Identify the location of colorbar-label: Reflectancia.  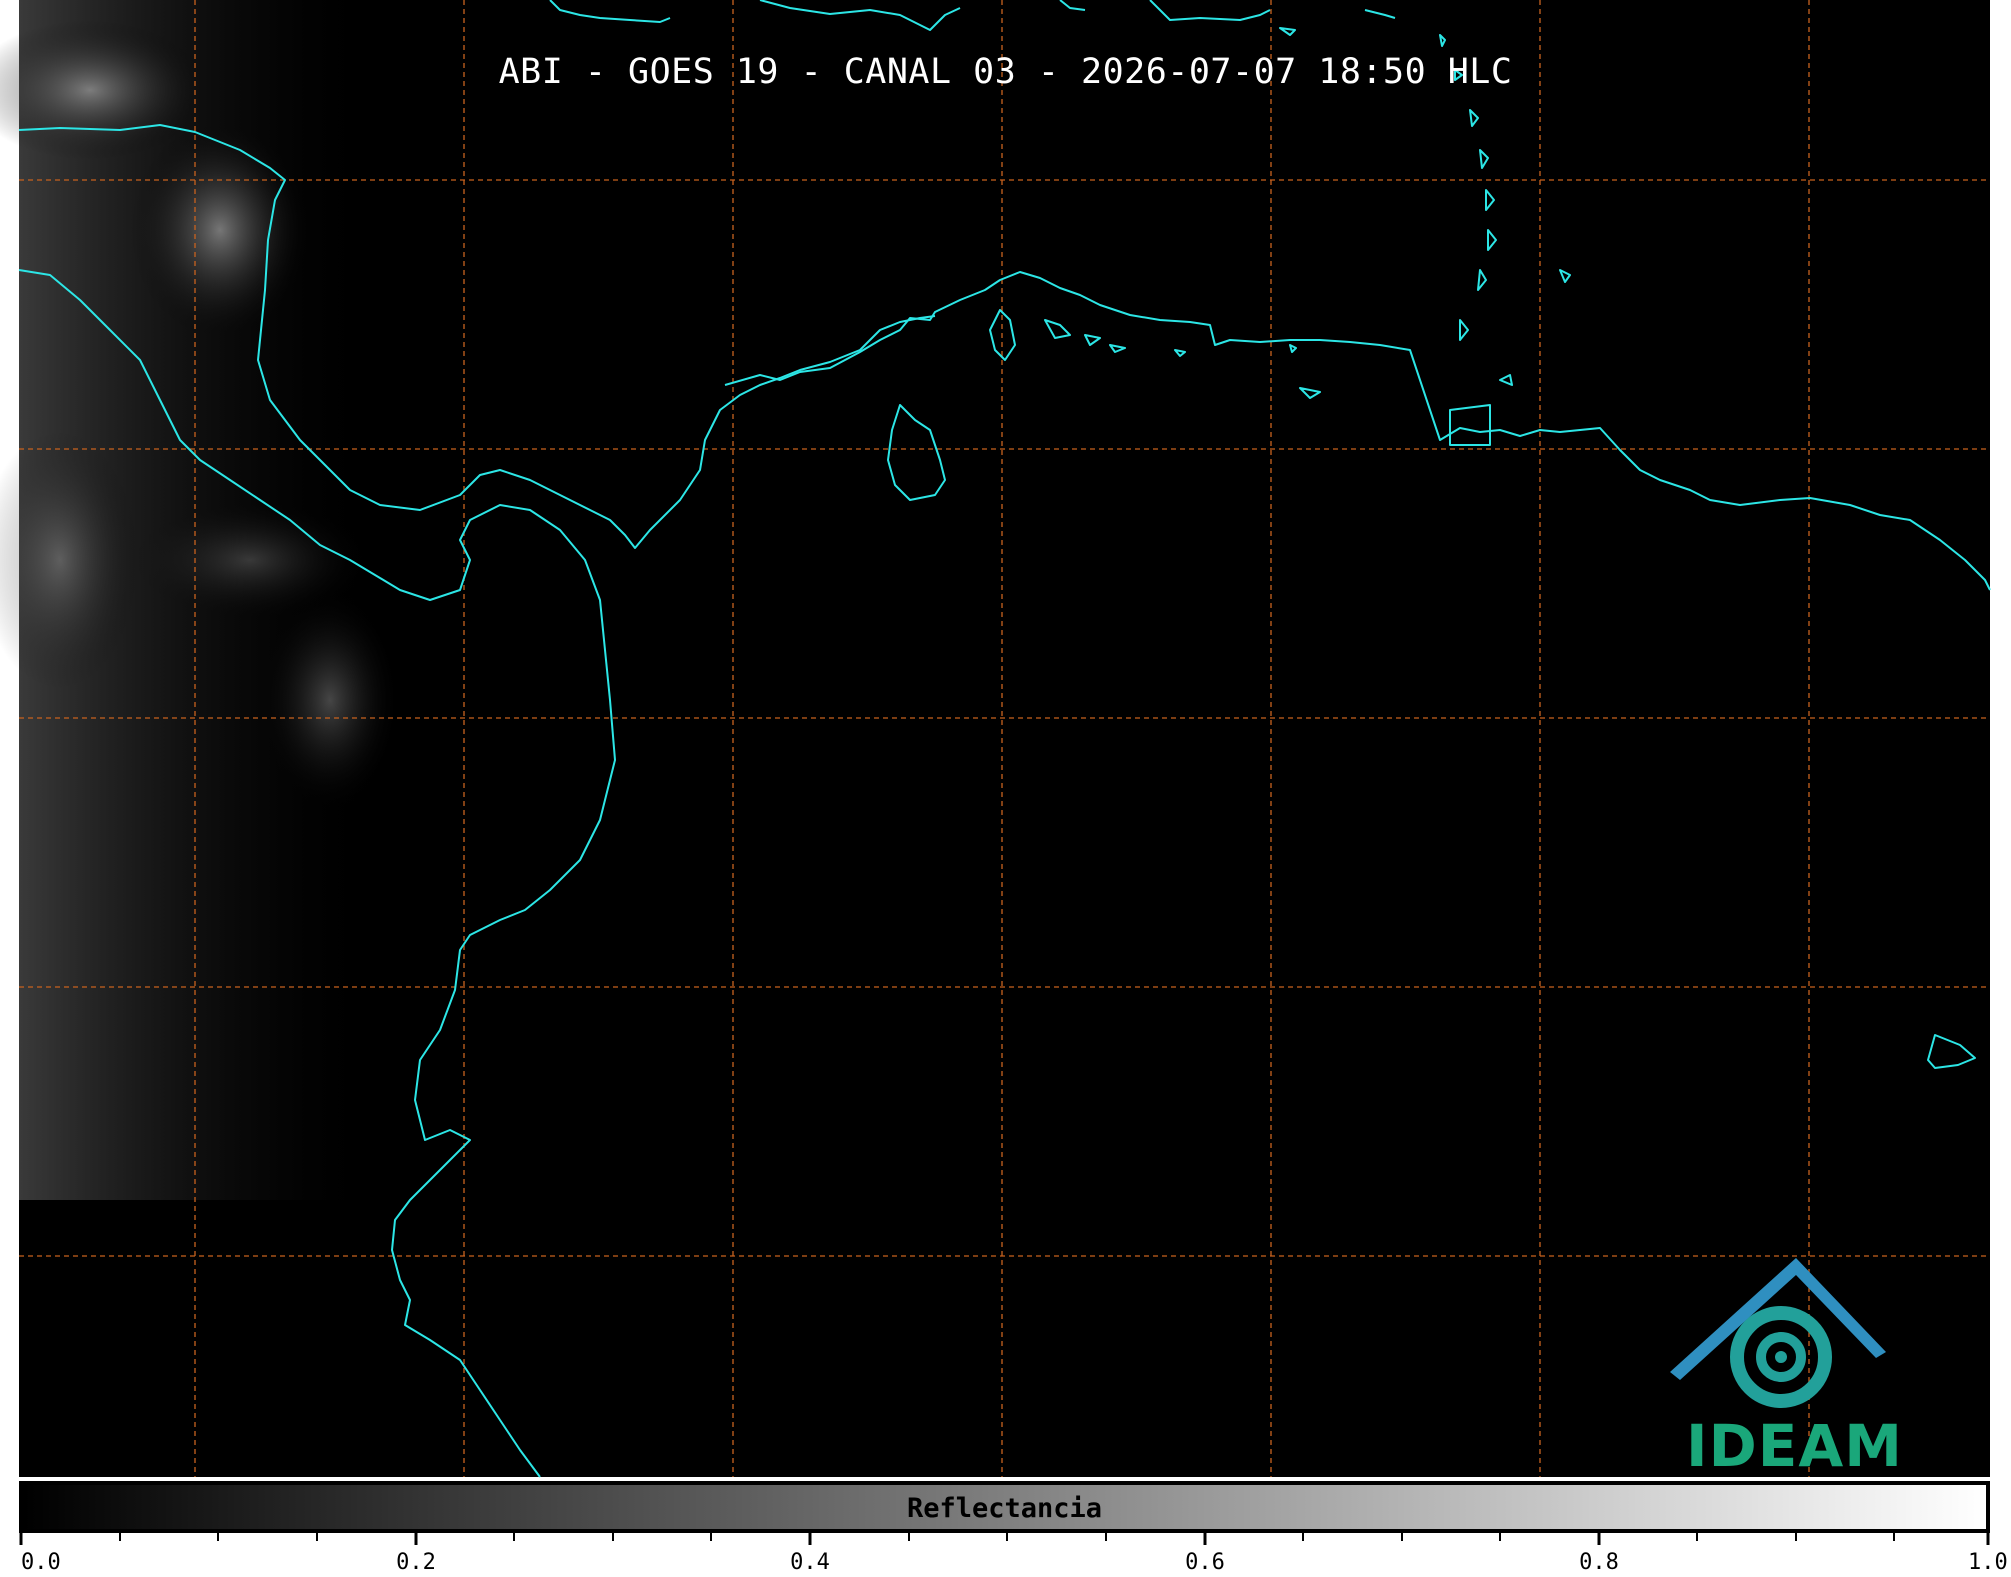
(1004, 1508).